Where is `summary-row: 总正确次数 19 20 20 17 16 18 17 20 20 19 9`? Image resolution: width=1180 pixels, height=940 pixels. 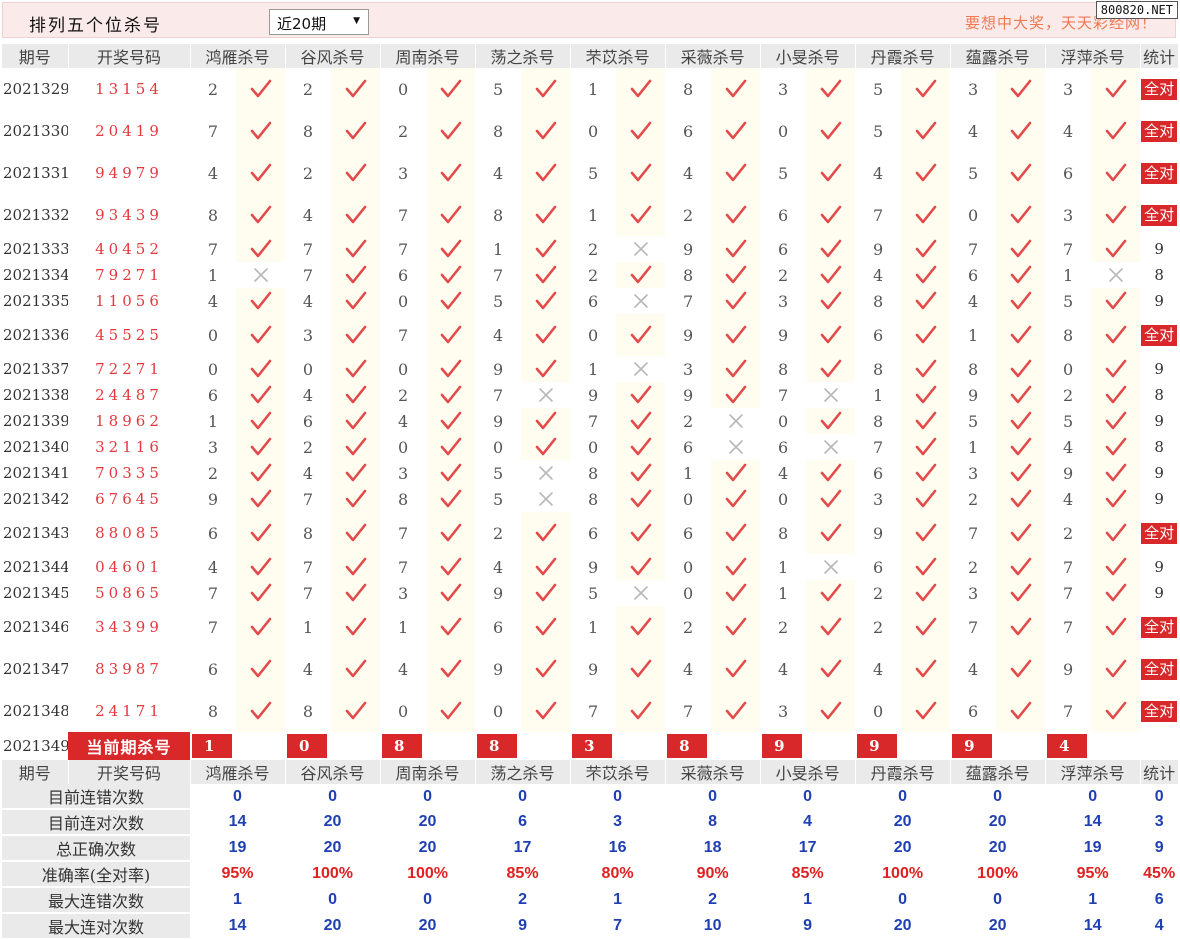 summary-row: 总正确次数 19 20 20 17 16 18 17 20 20 19 9 is located at coordinates (590, 848).